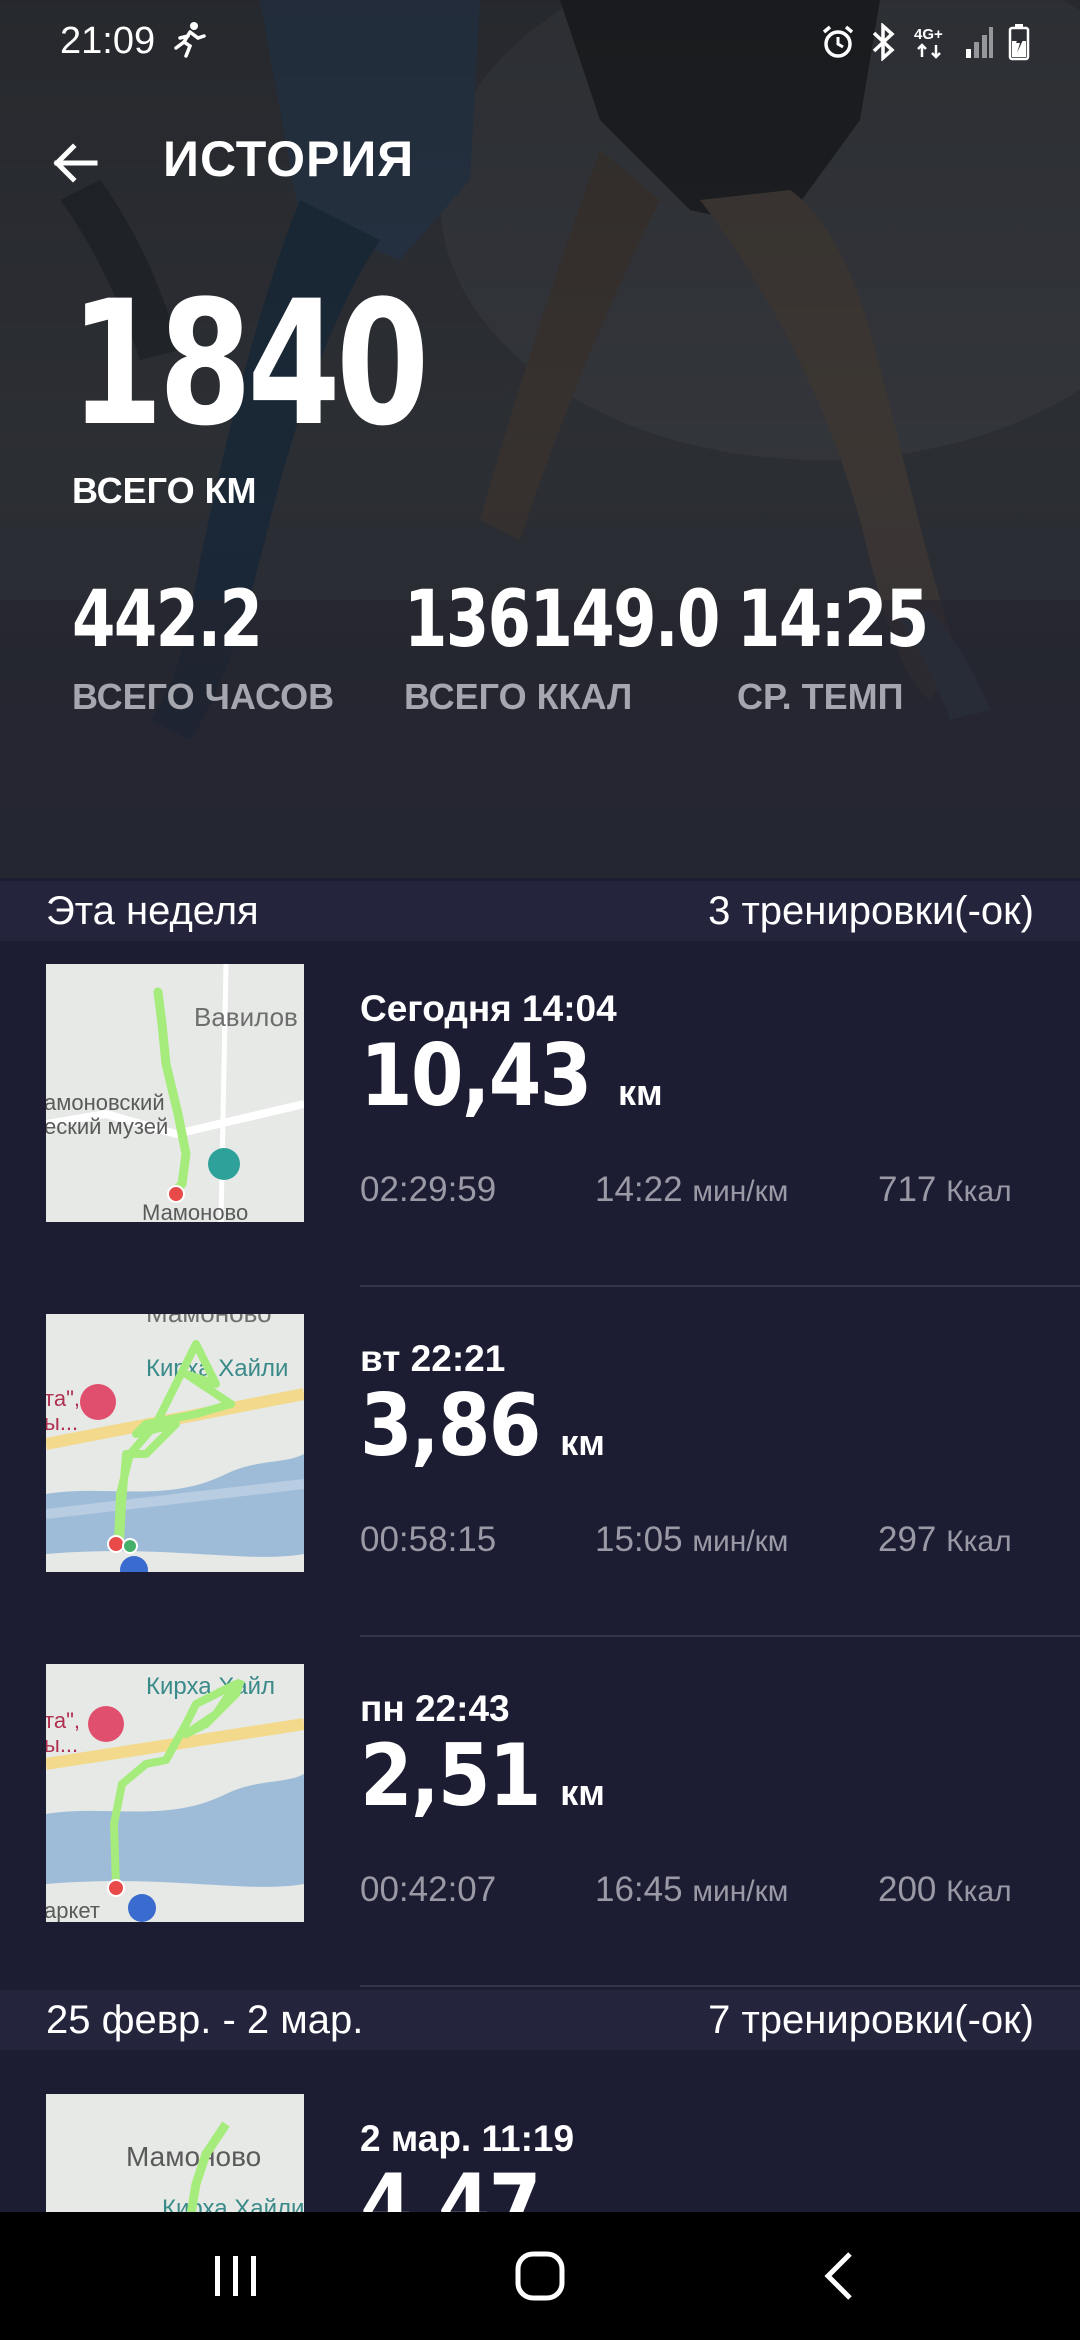  Describe the element at coordinates (175, 1793) in the screenshot. I see `route-map-thumbnail: Кирха Хайл та", ы... аркет` at that location.